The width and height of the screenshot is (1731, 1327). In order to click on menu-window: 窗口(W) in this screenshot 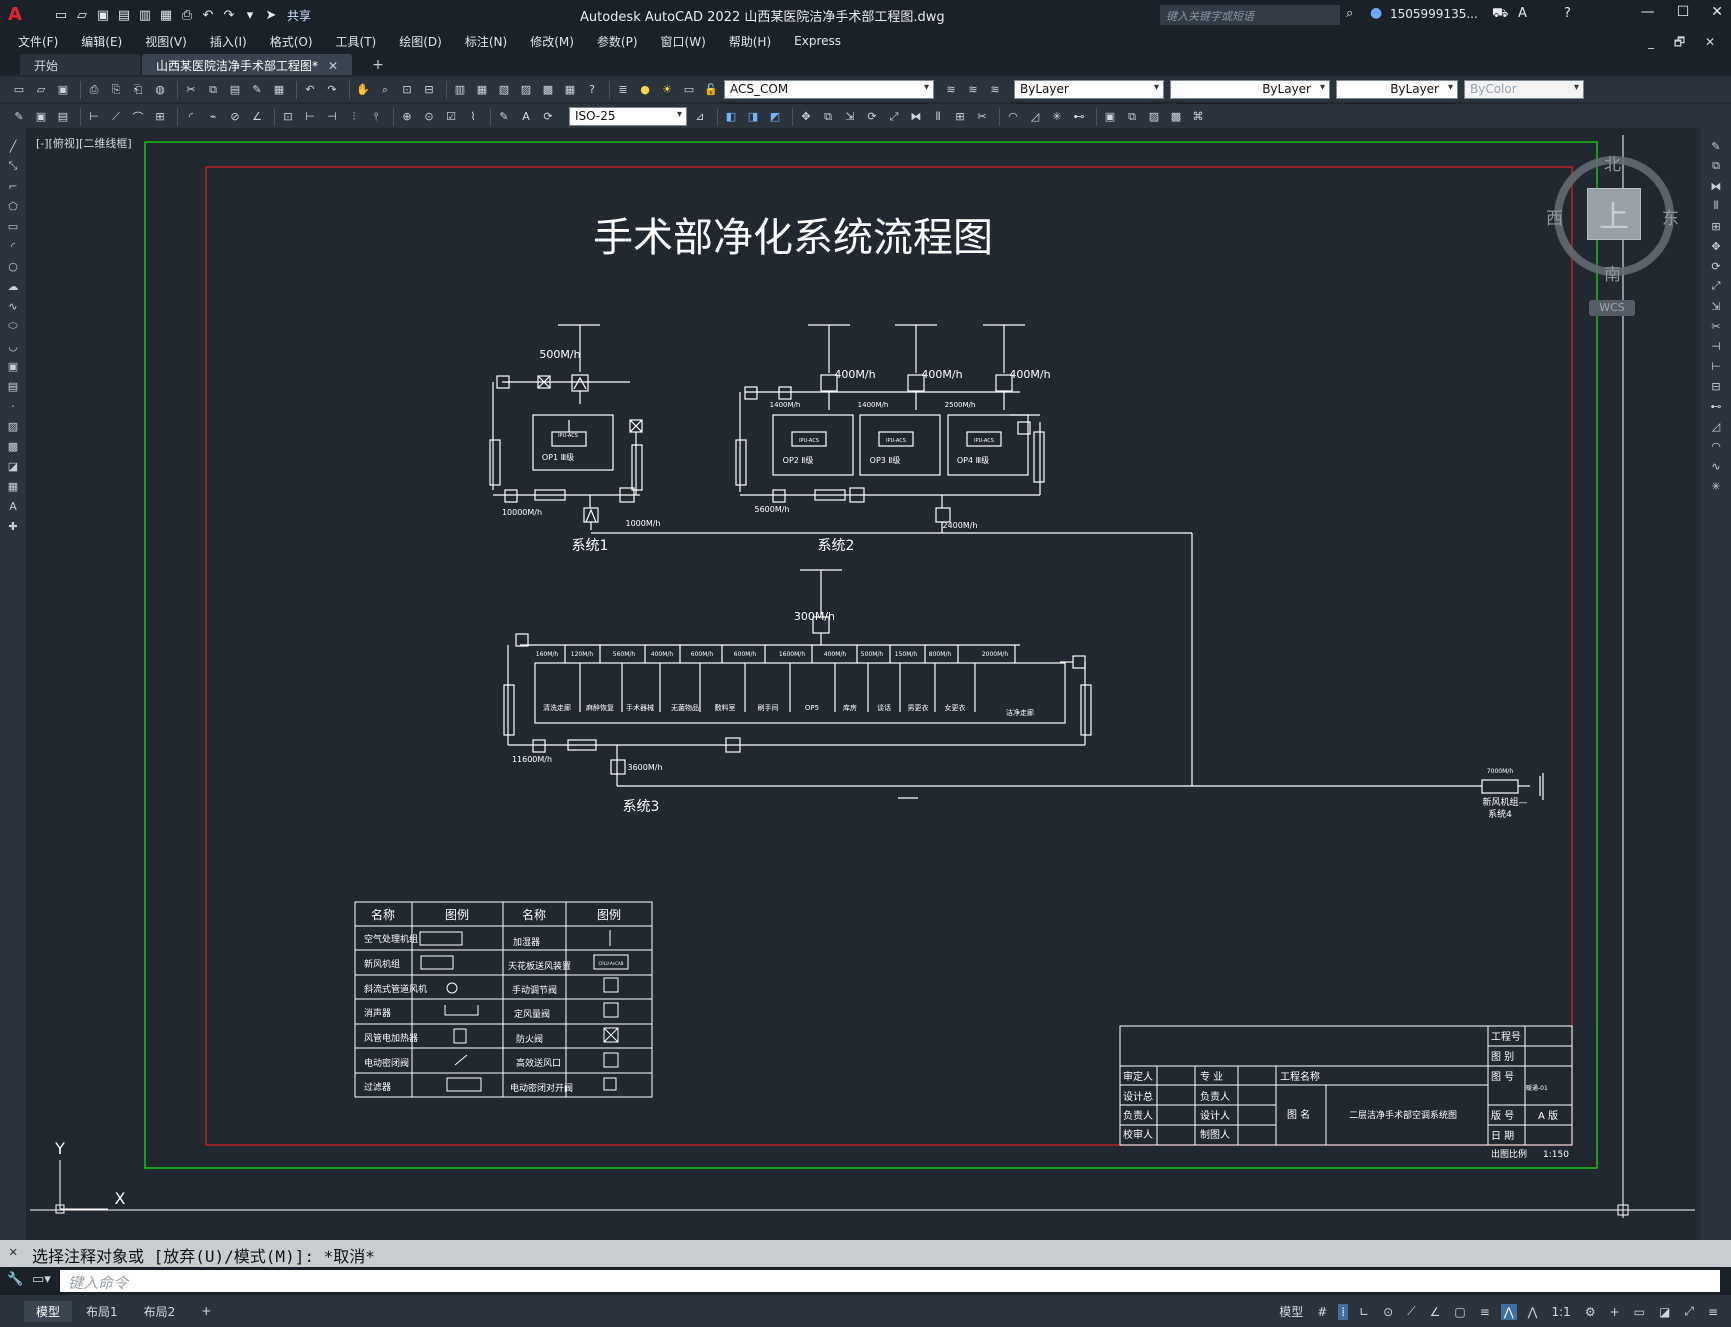, I will do `click(689, 41)`.